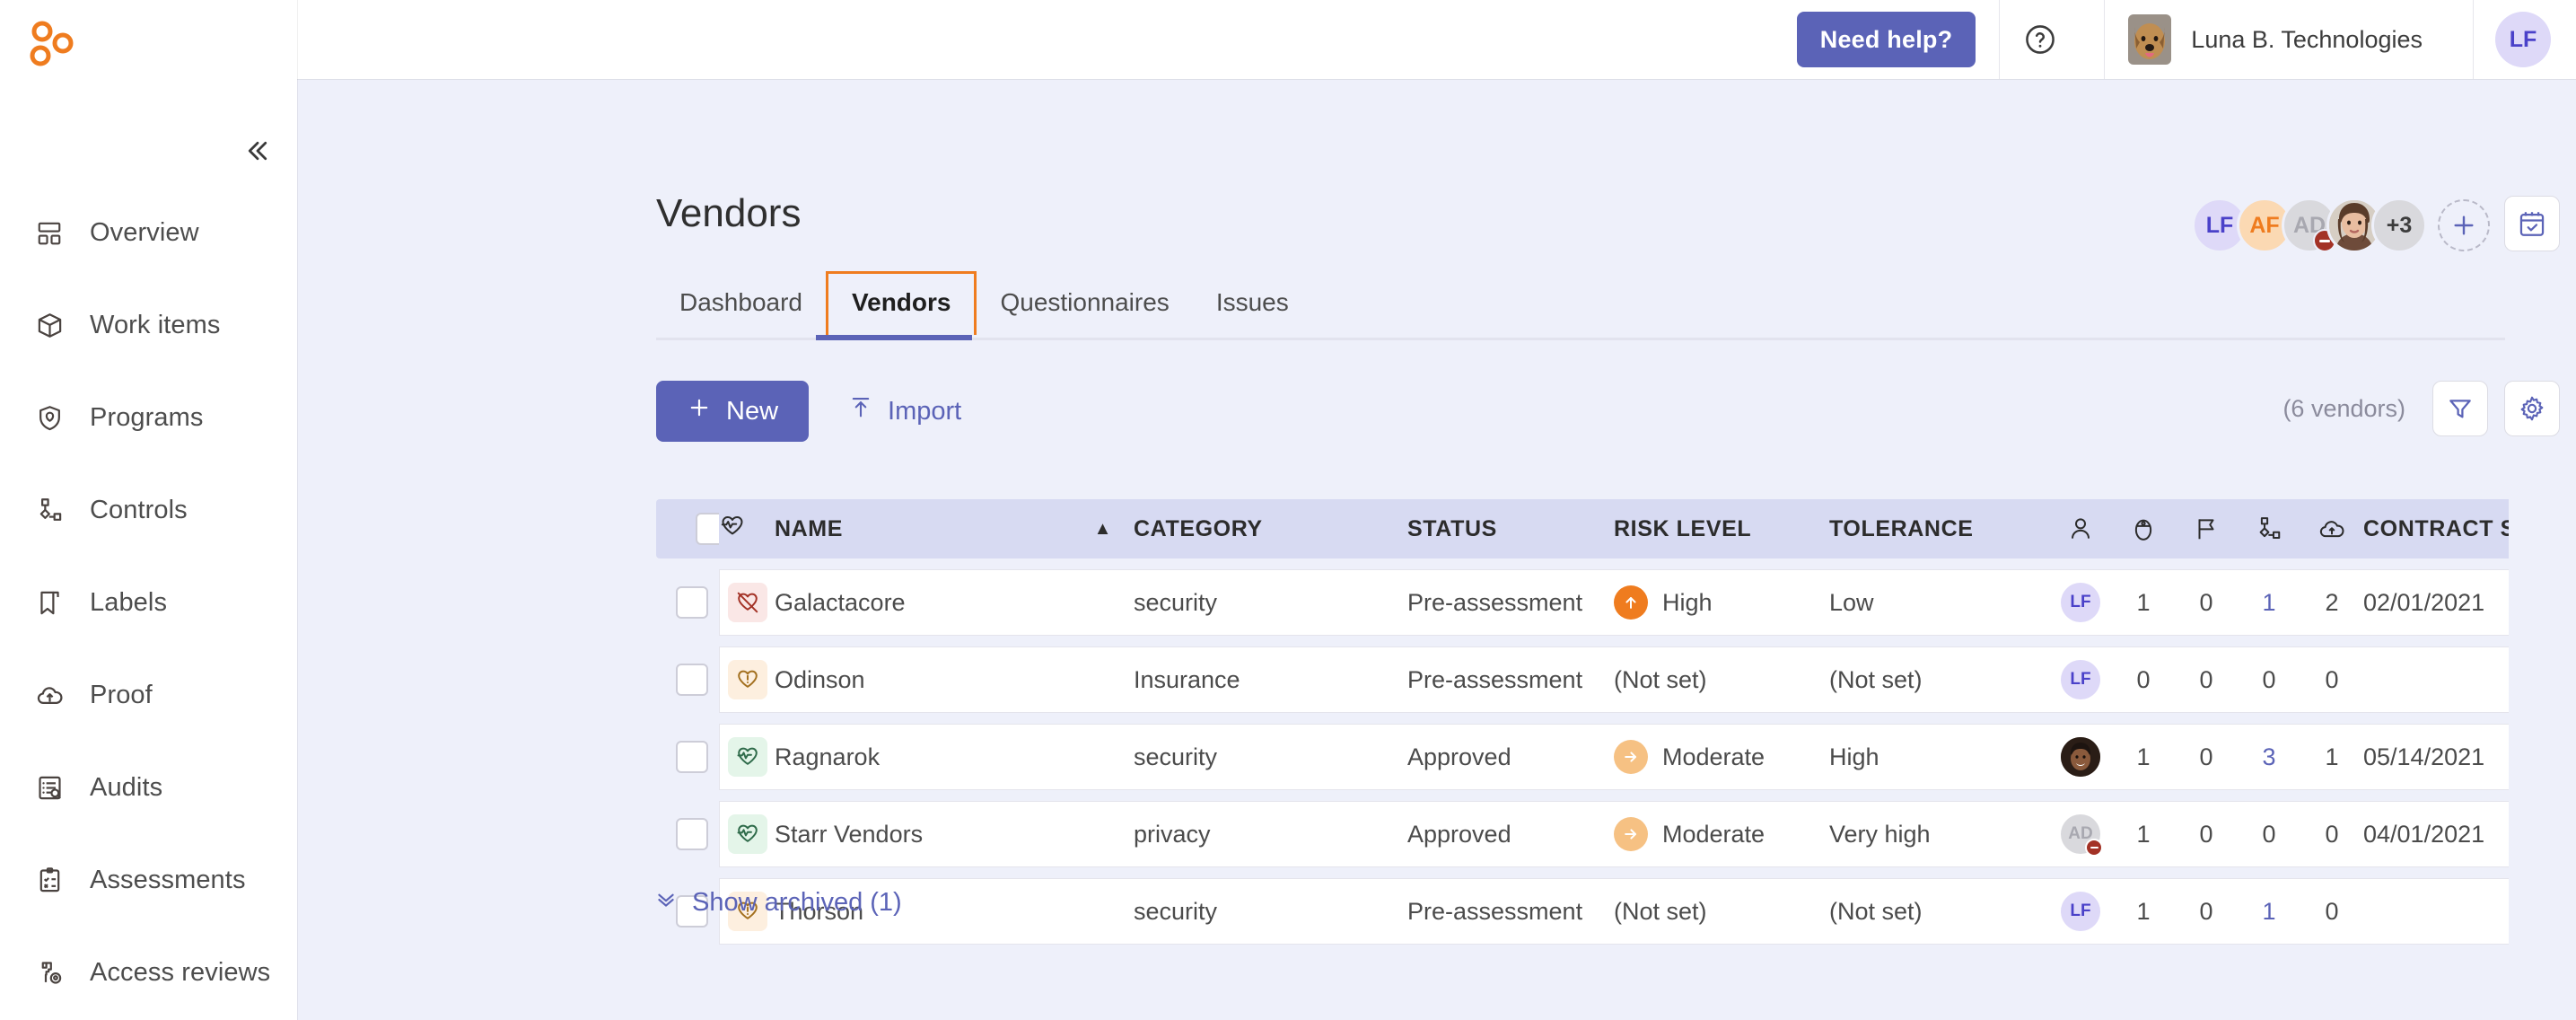 The width and height of the screenshot is (2576, 1020). I want to click on new-button: New, so click(733, 411).